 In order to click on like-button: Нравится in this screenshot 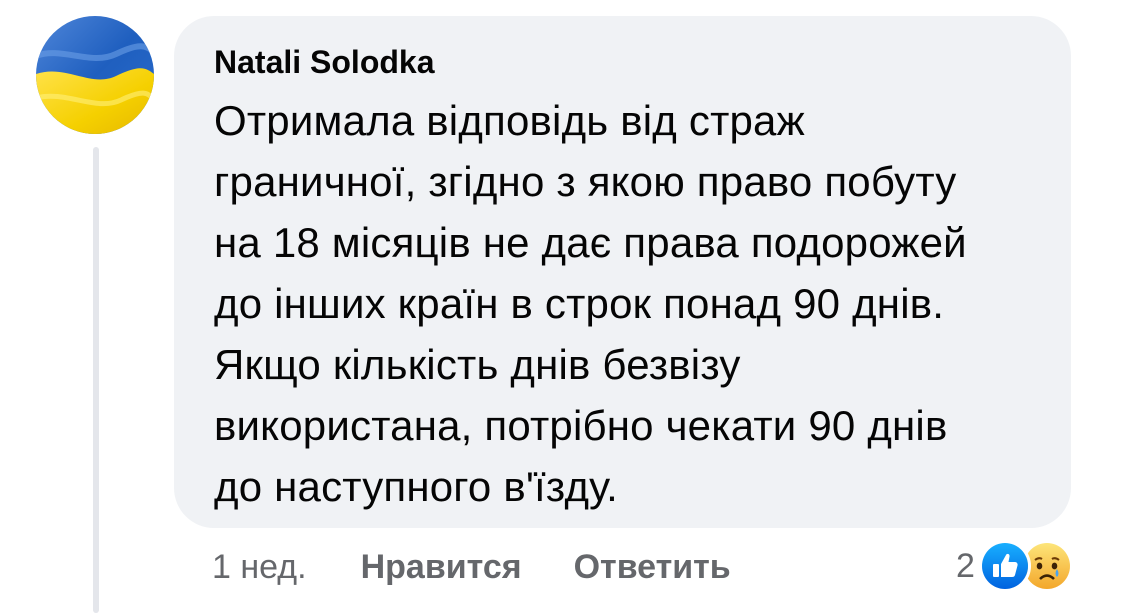, I will do `click(441, 567)`.